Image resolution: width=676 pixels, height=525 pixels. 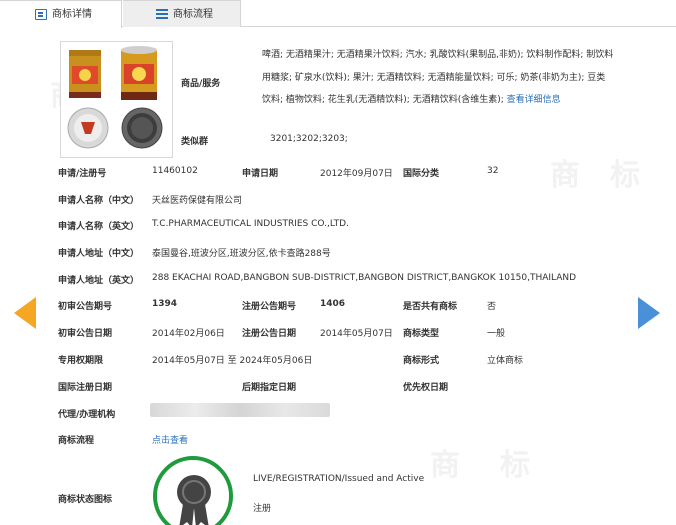 I want to click on status-seal-icon, so click(x=193, y=490).